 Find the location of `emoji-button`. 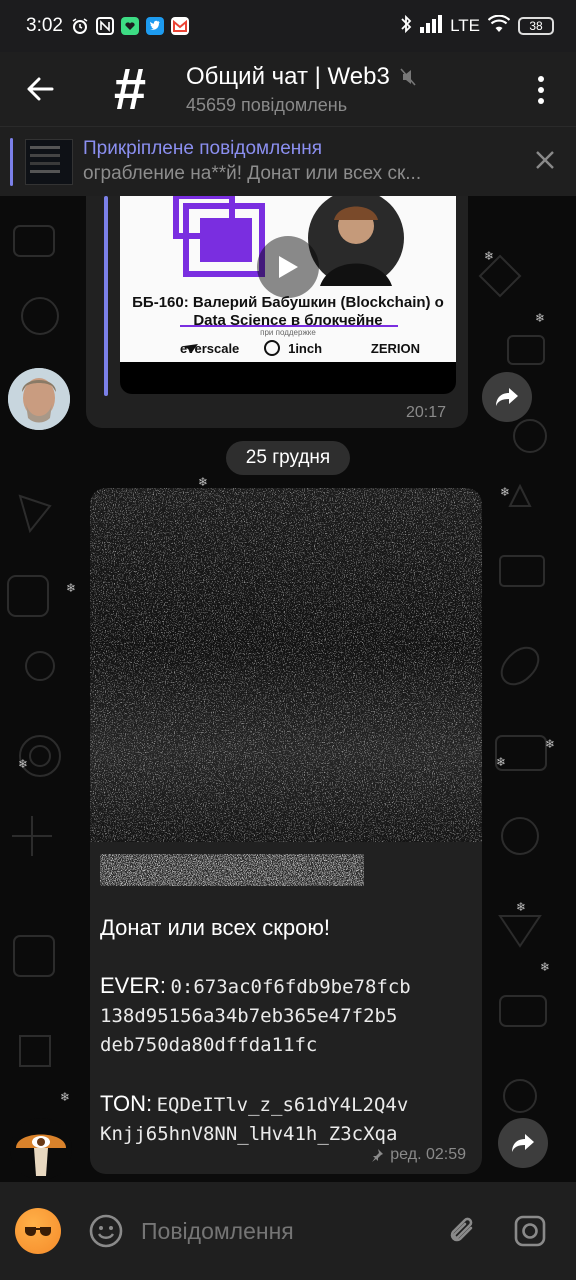

emoji-button is located at coordinates (106, 1231).